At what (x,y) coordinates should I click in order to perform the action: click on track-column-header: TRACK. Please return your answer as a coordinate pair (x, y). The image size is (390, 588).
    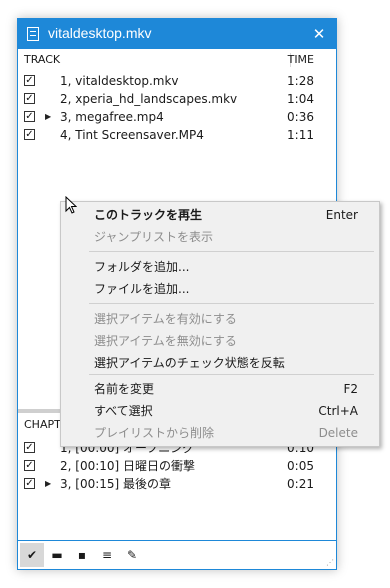
    Looking at the image, I should click on (42, 60).